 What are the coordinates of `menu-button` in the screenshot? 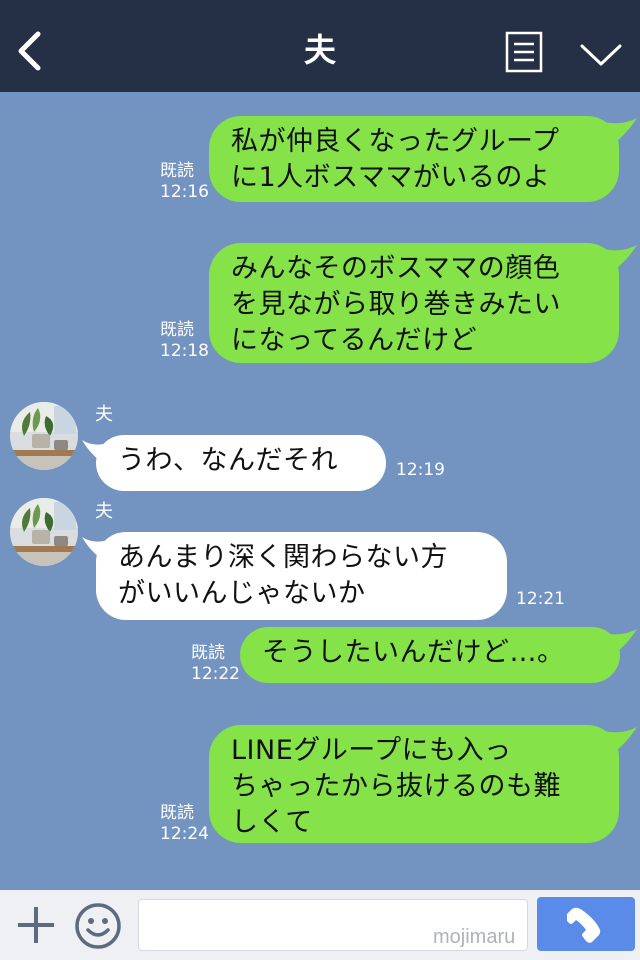 It's located at (524, 52).